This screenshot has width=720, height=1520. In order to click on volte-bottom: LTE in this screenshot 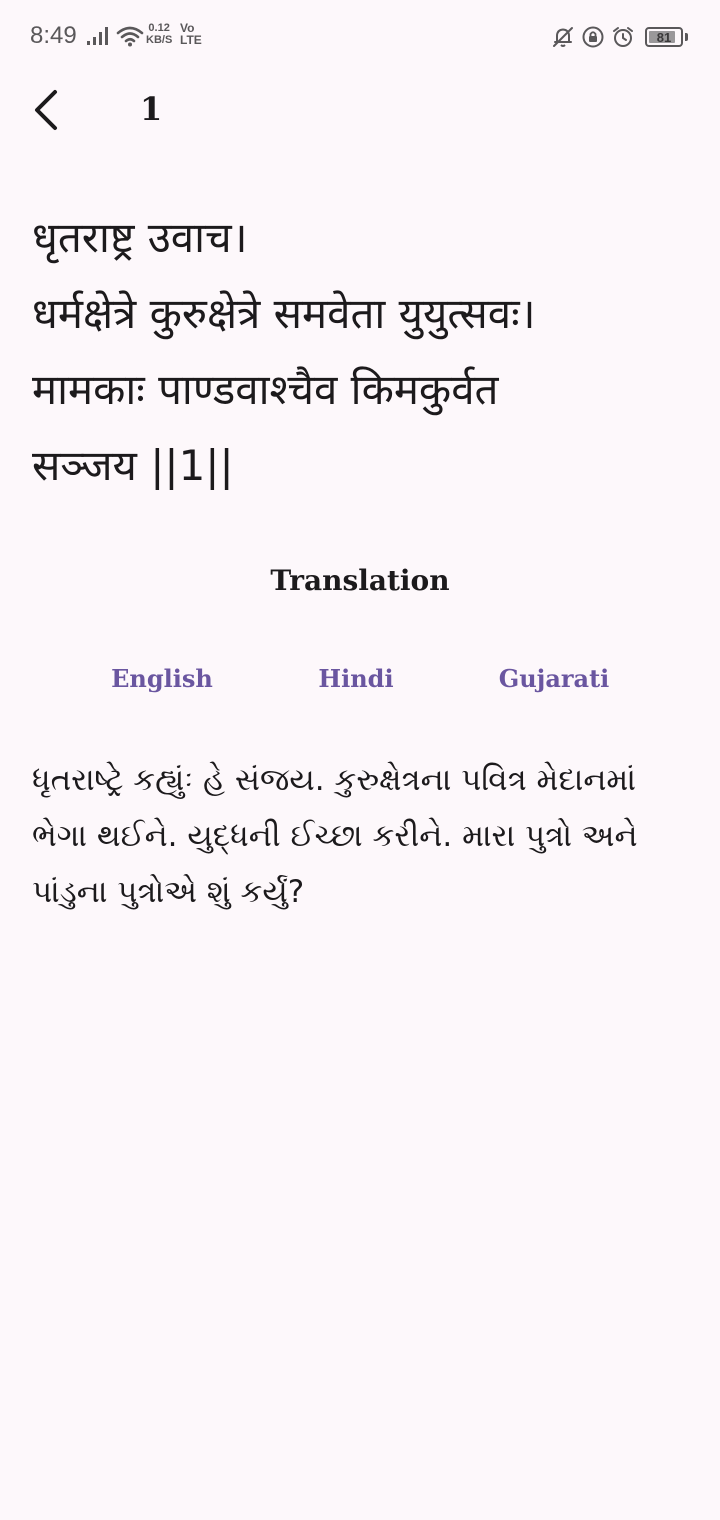, I will do `click(191, 40)`.